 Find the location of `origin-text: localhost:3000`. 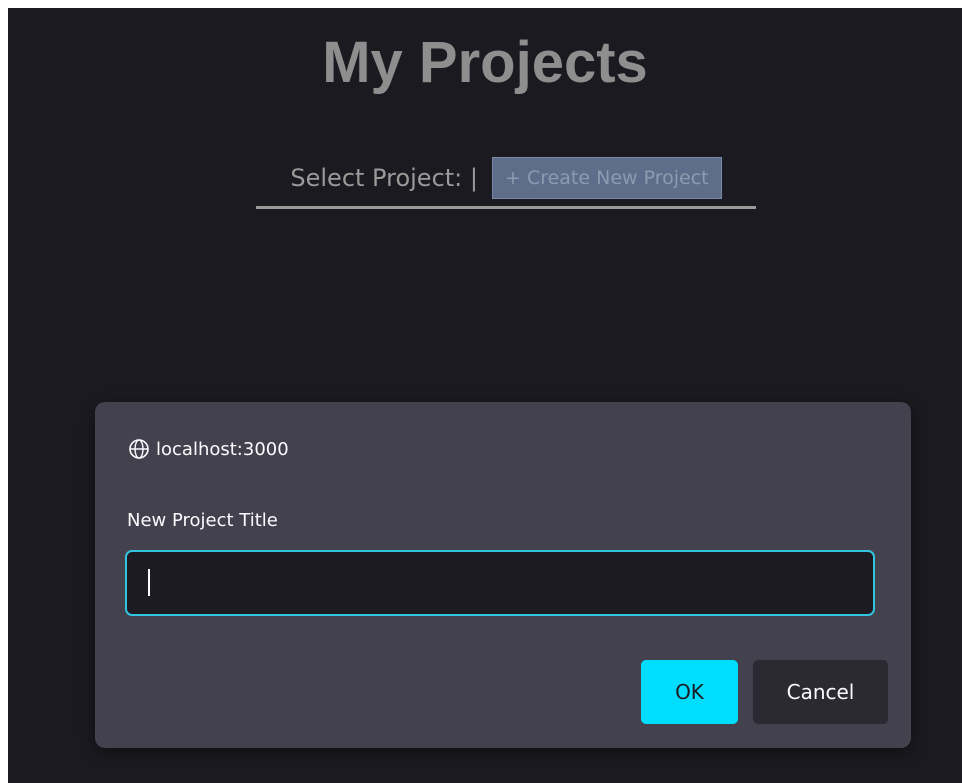

origin-text: localhost:3000 is located at coordinates (222, 449).